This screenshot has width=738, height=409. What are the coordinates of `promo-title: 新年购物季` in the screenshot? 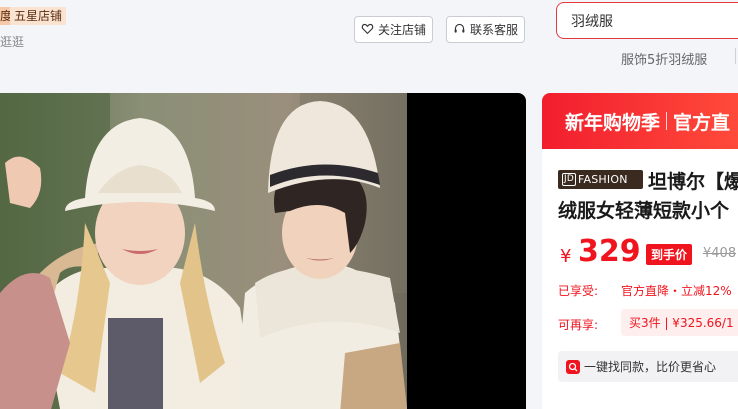 It's located at (613, 122).